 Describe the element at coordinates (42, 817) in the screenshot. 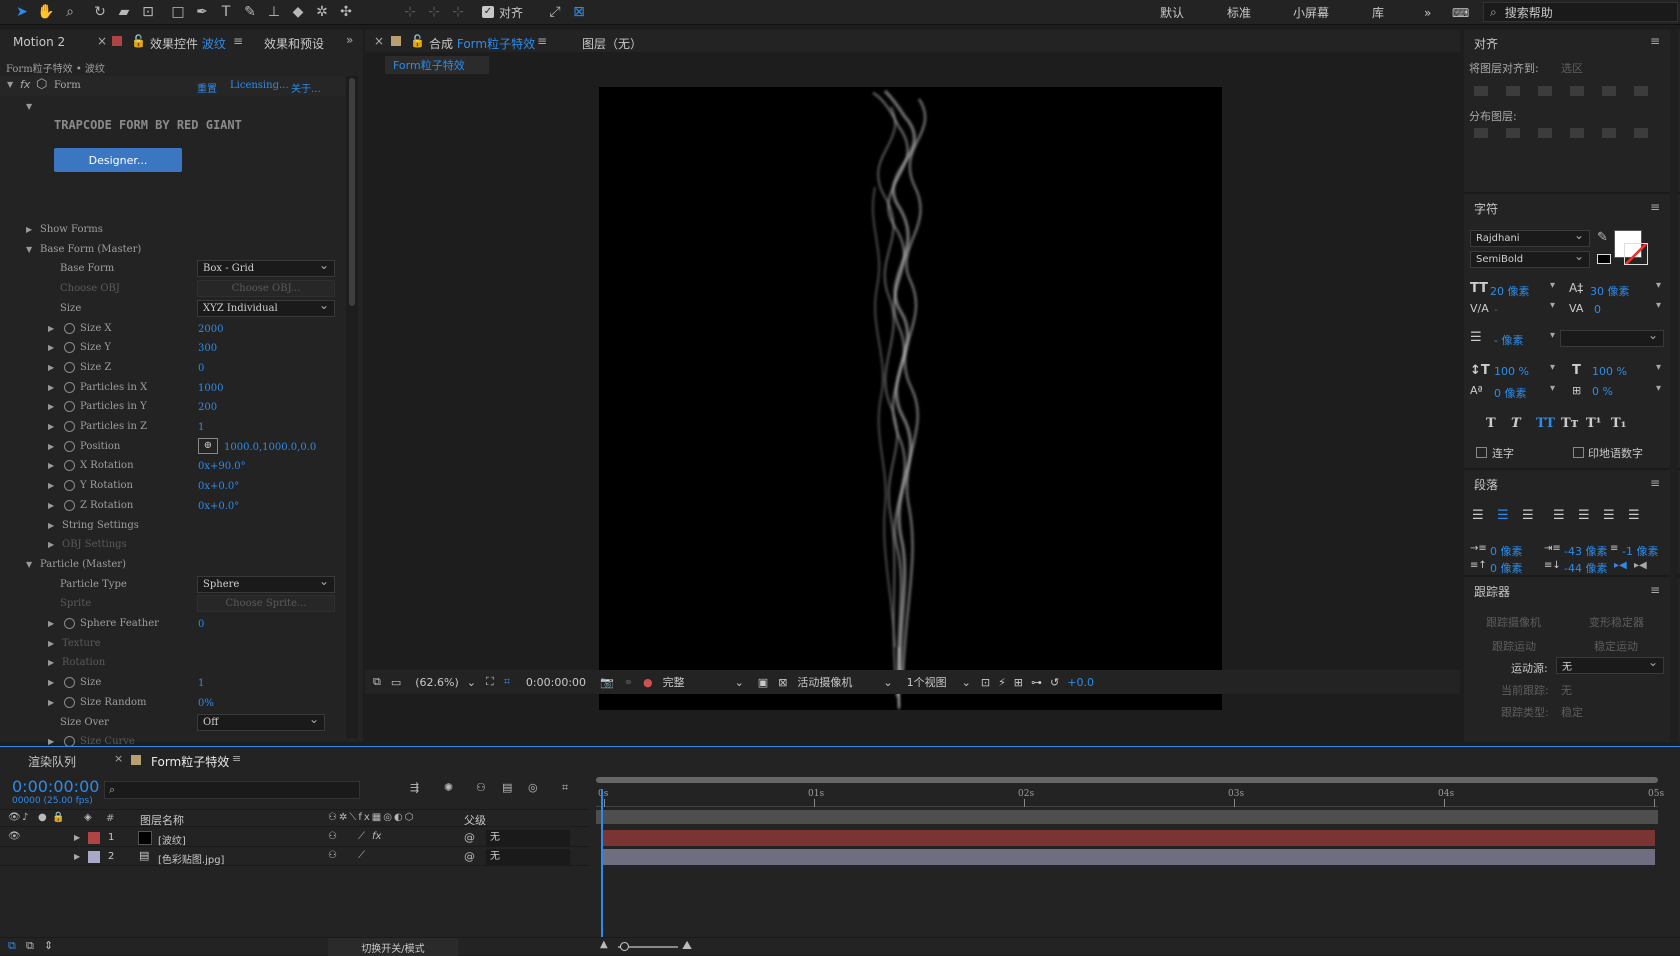

I see `solo-icon: ●` at that location.